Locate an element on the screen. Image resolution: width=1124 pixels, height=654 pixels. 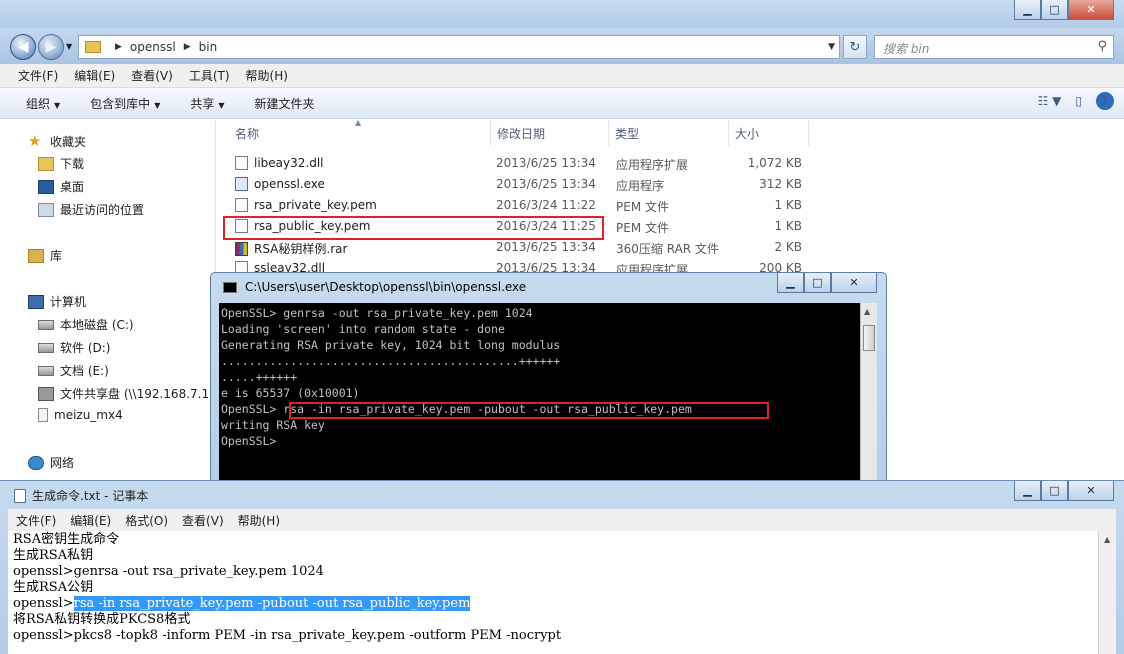
share-button: 共享 ▼ is located at coordinates (207, 103).